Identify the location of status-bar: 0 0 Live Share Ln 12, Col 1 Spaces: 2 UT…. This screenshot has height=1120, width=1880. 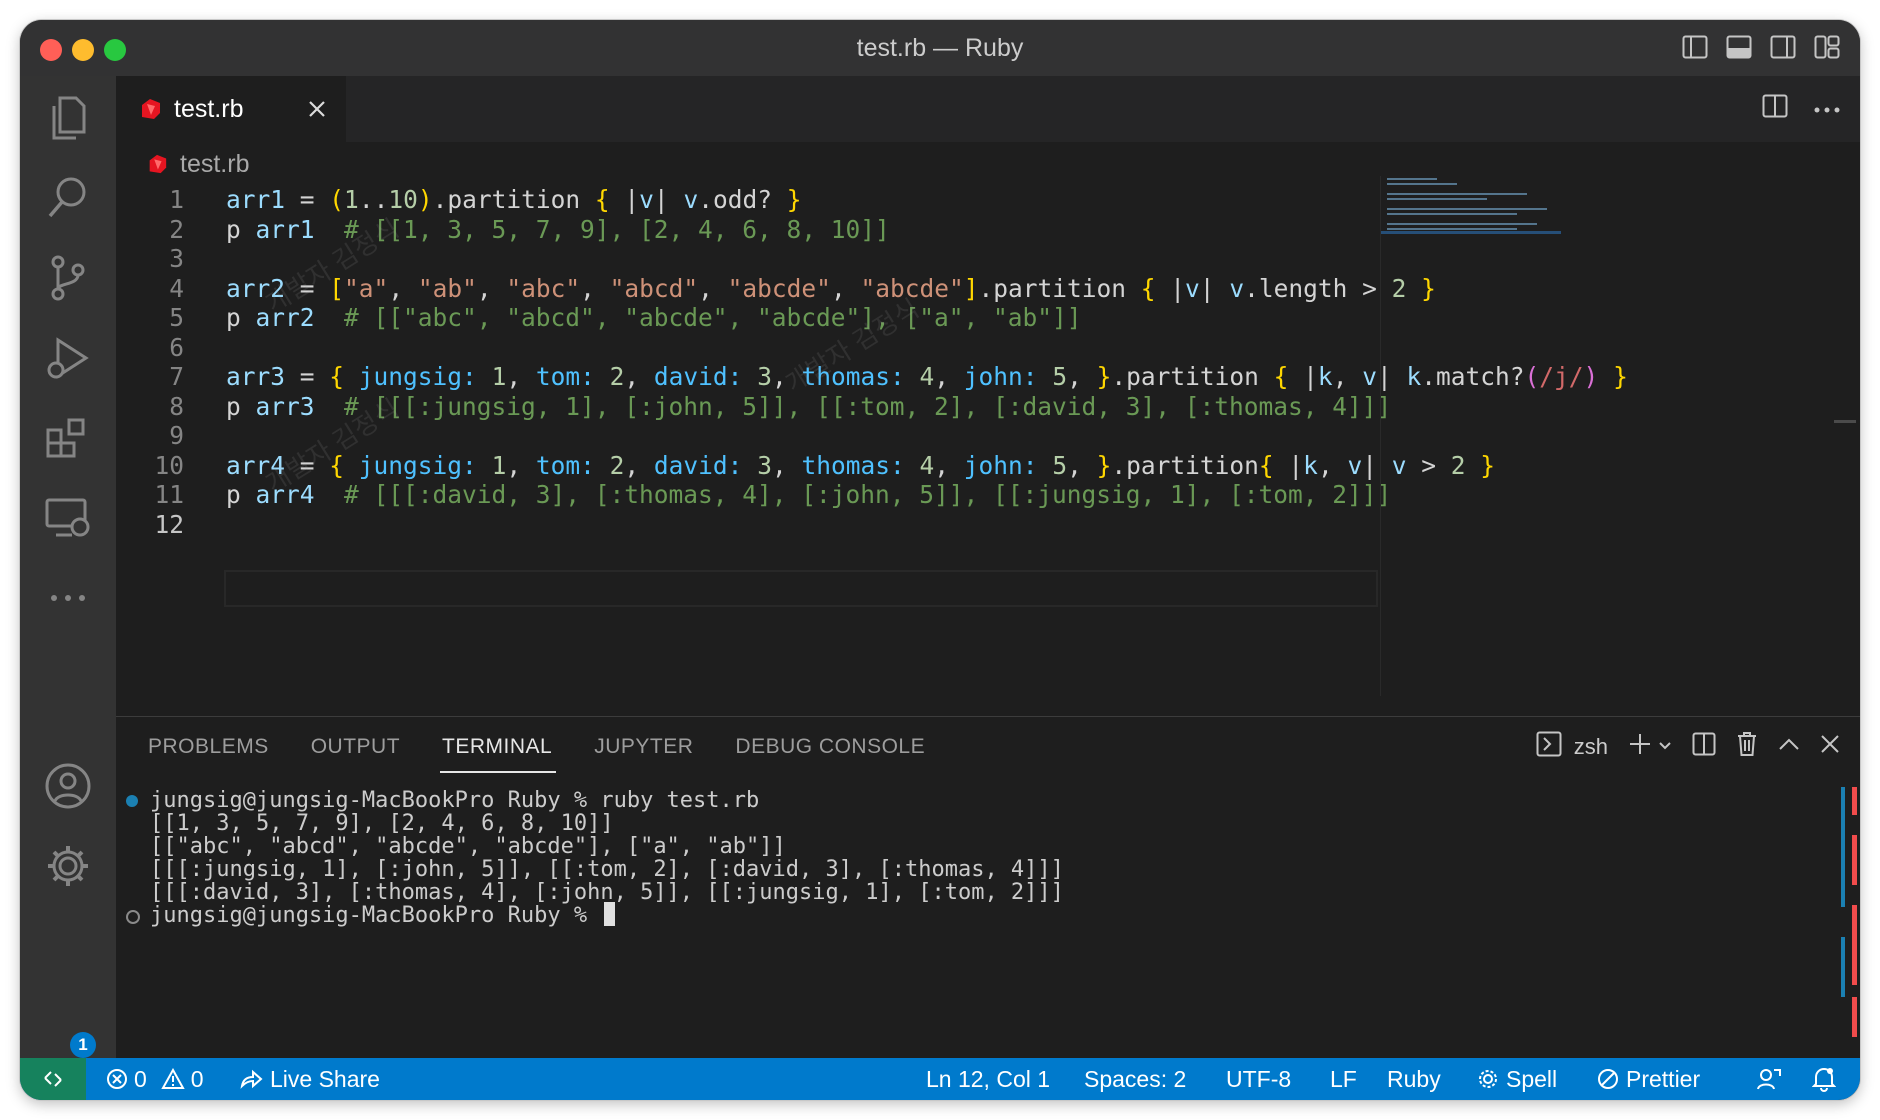
(940, 1079).